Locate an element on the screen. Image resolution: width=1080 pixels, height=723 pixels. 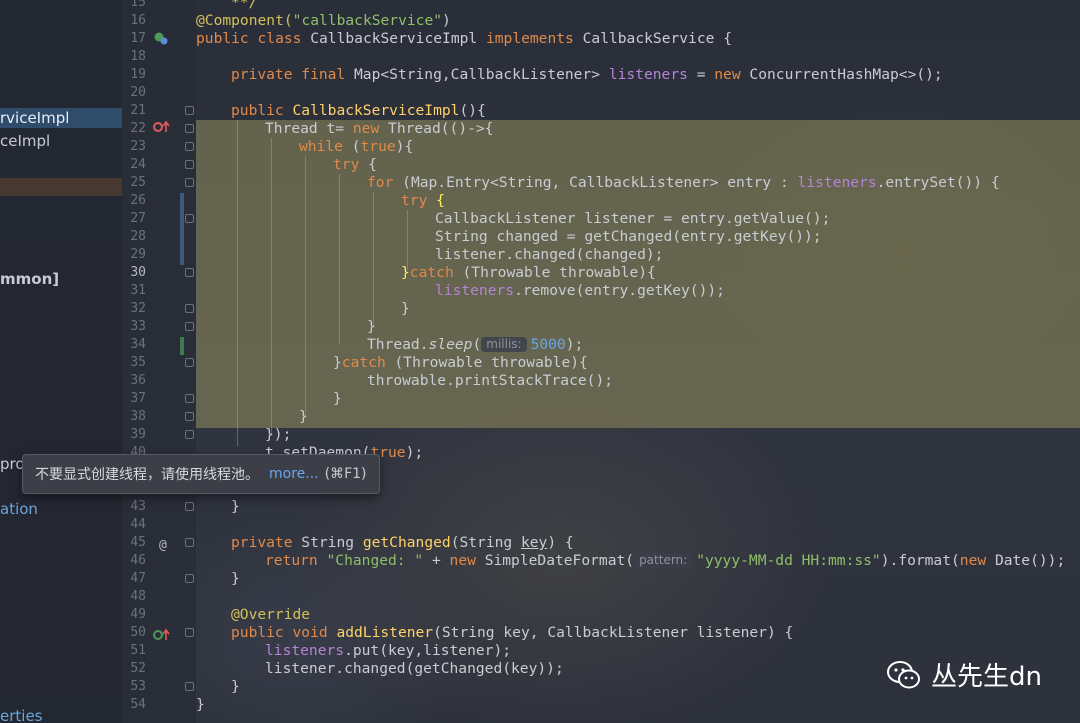
code-line-31: listeners.remove(entry.getKey()); is located at coordinates (580, 291).